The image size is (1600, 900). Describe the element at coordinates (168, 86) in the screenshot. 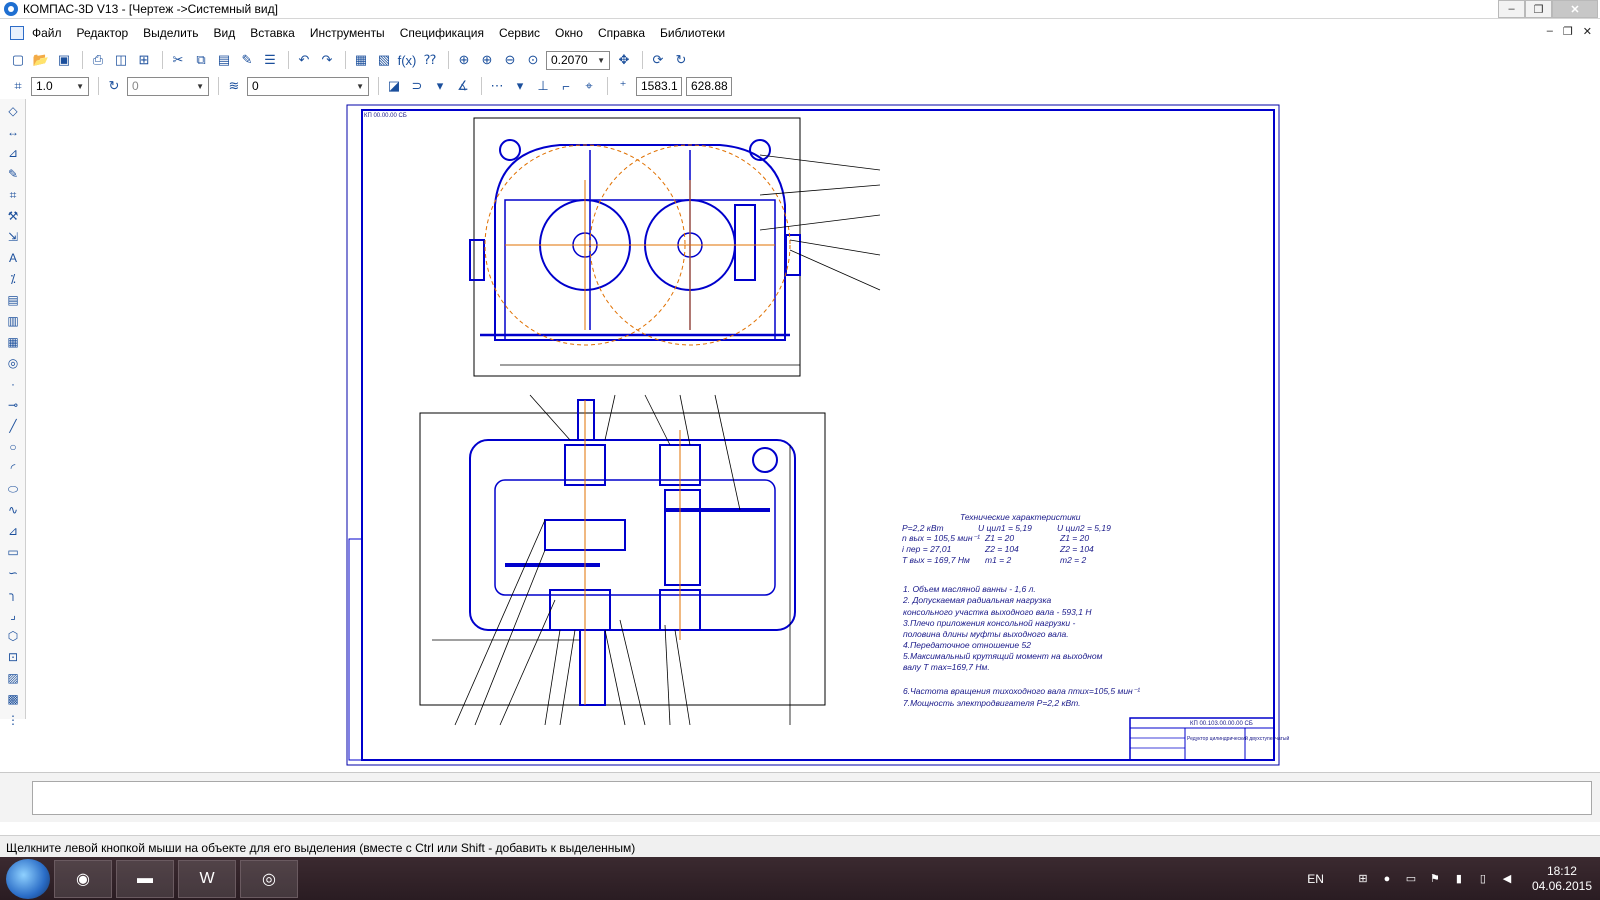

I see `angle-field: 0 ▼` at that location.